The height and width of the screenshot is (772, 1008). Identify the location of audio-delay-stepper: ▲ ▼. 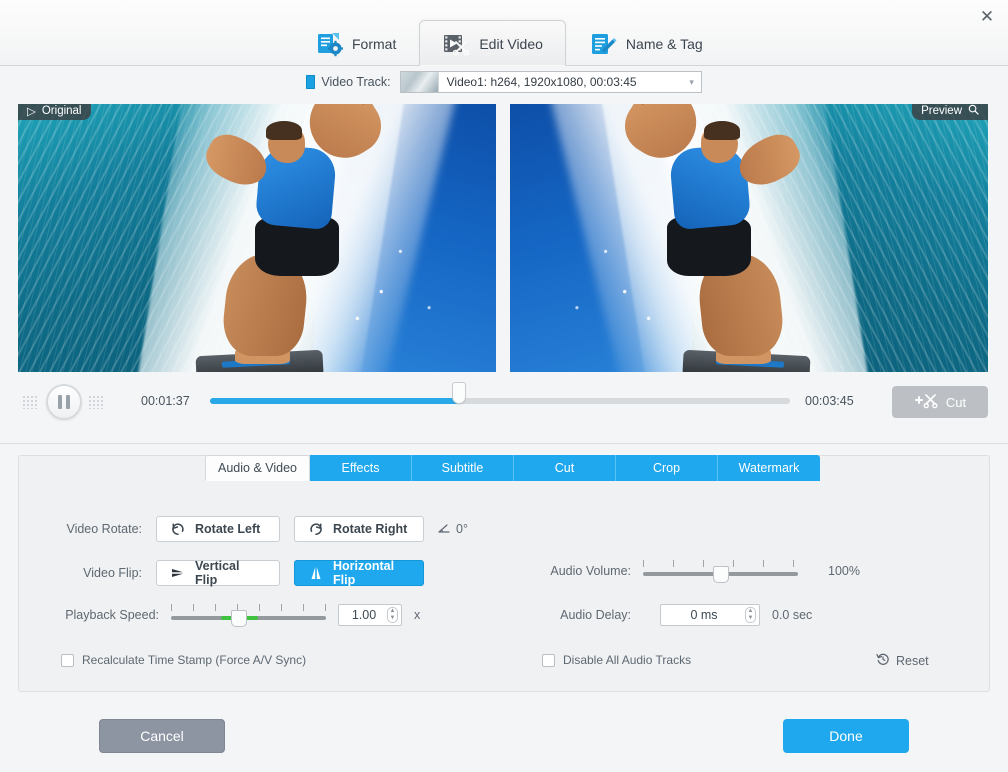
(750, 615).